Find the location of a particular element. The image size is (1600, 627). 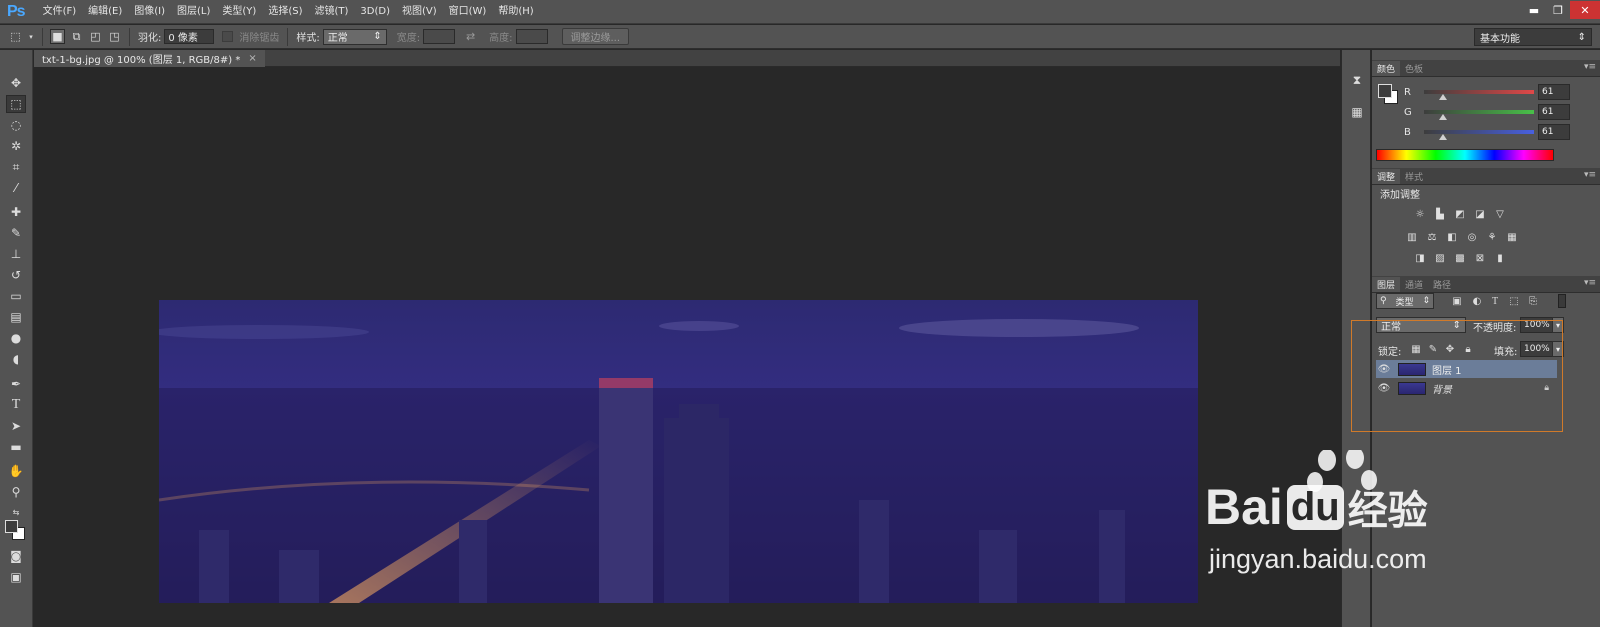

minimize-button: ▬ is located at coordinates (1534, 10).